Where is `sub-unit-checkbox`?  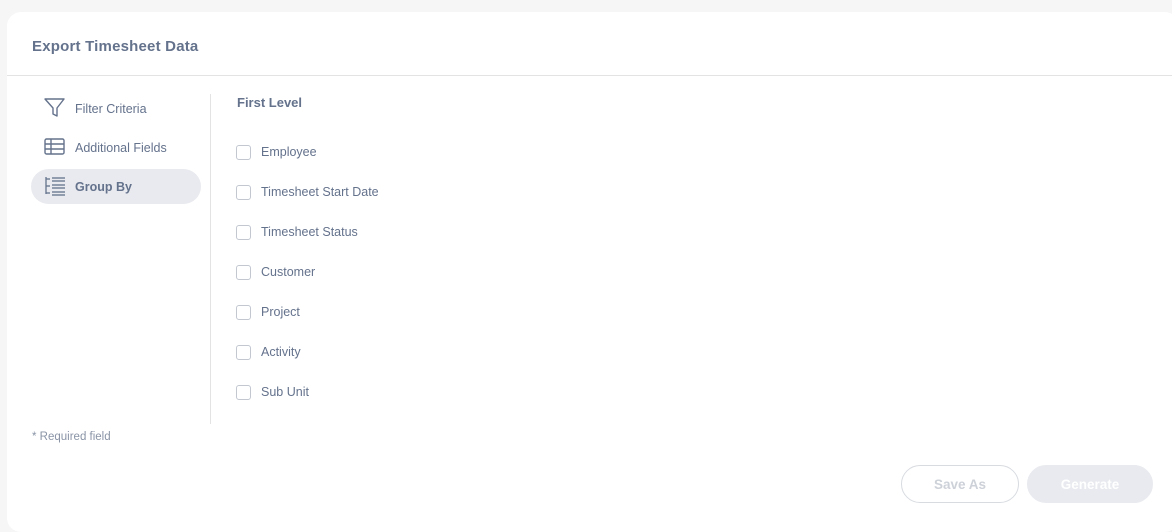
sub-unit-checkbox is located at coordinates (243, 392).